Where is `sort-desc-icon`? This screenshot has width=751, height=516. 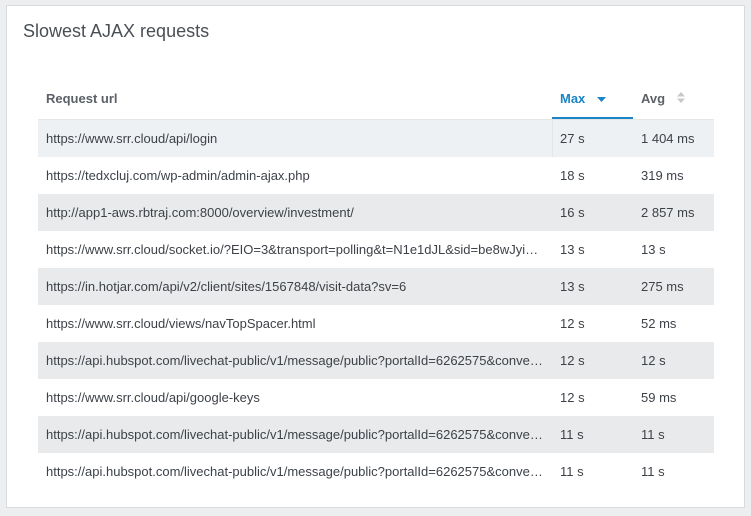
sort-desc-icon is located at coordinates (601, 98).